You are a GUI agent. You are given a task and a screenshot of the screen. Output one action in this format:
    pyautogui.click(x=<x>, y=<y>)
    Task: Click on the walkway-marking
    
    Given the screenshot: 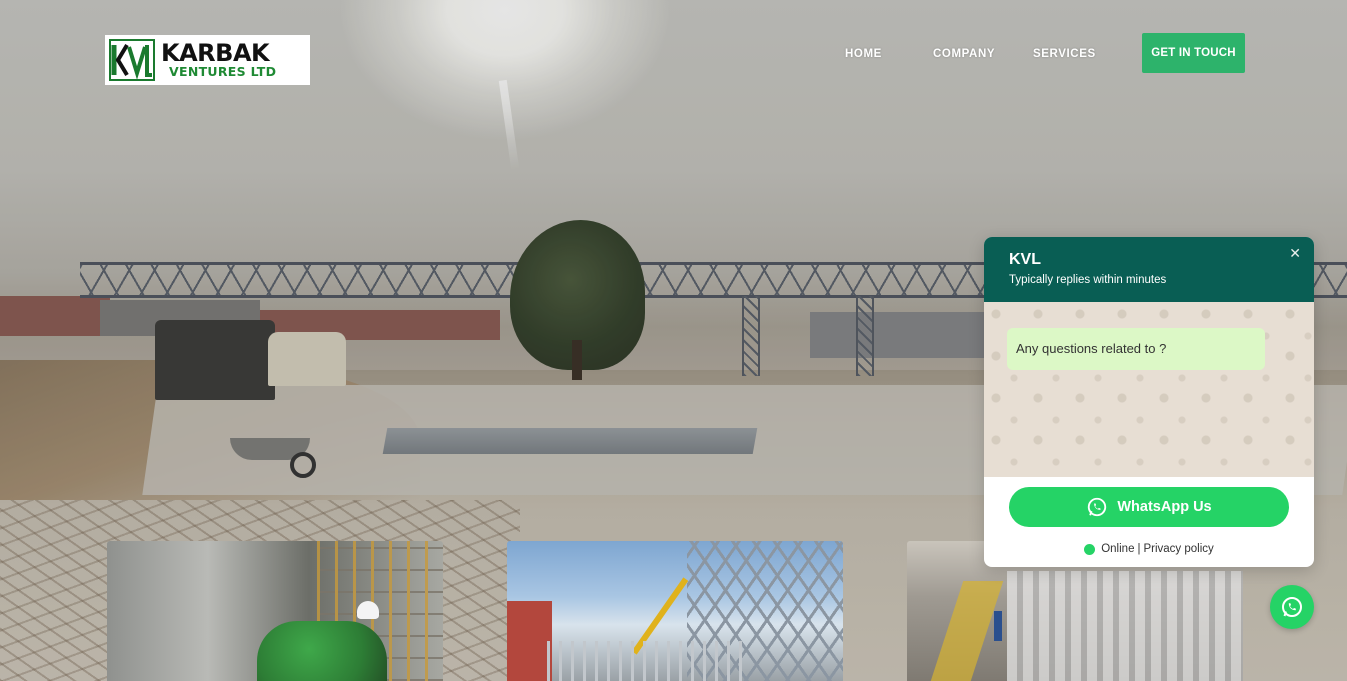 What is the action you would take?
    pyautogui.click(x=967, y=631)
    